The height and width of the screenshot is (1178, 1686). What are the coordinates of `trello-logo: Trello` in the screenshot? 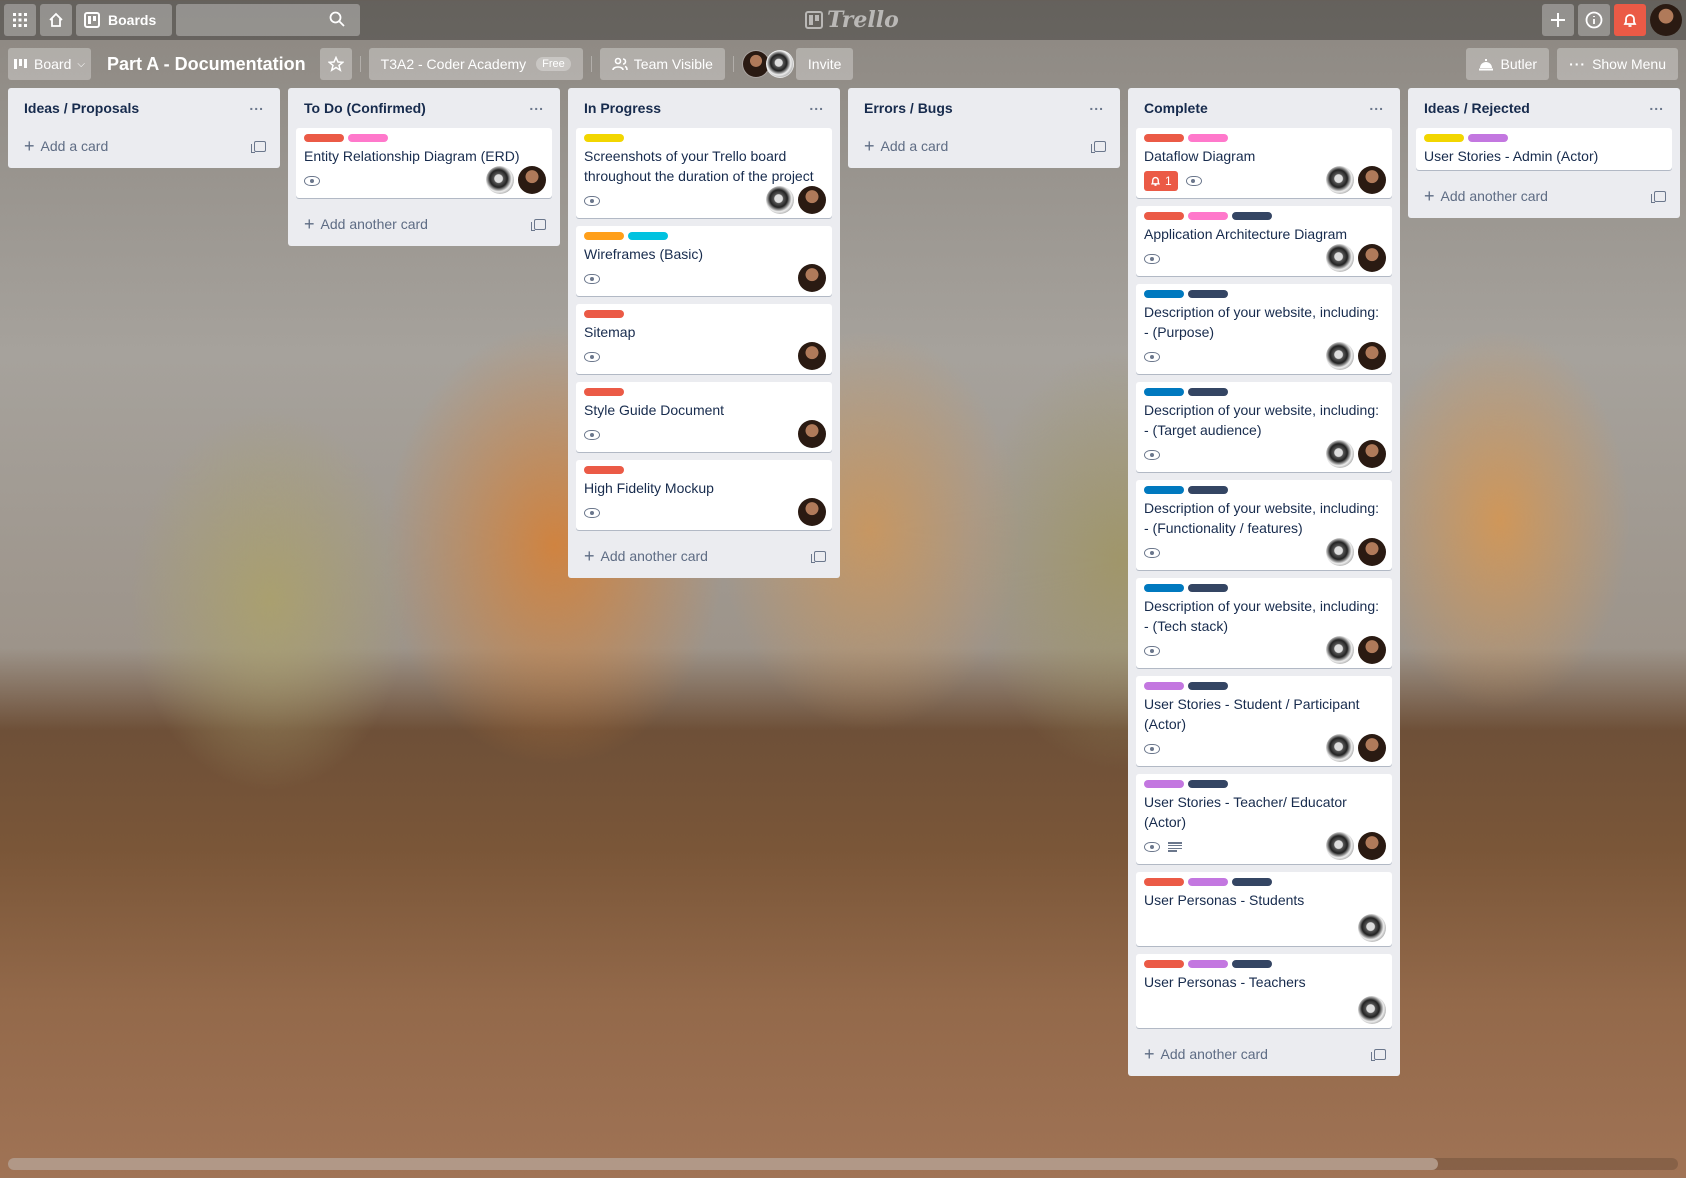 It's located at (852, 20).